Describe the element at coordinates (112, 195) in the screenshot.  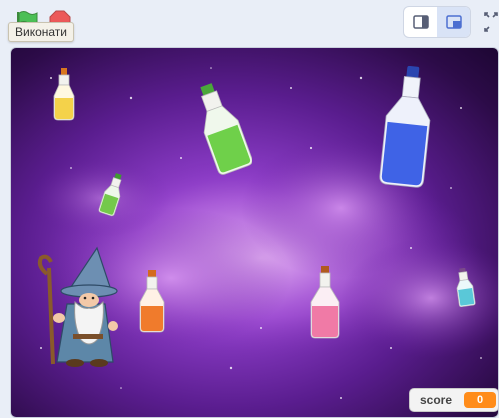
I see `small-green-potion-sprite` at that location.